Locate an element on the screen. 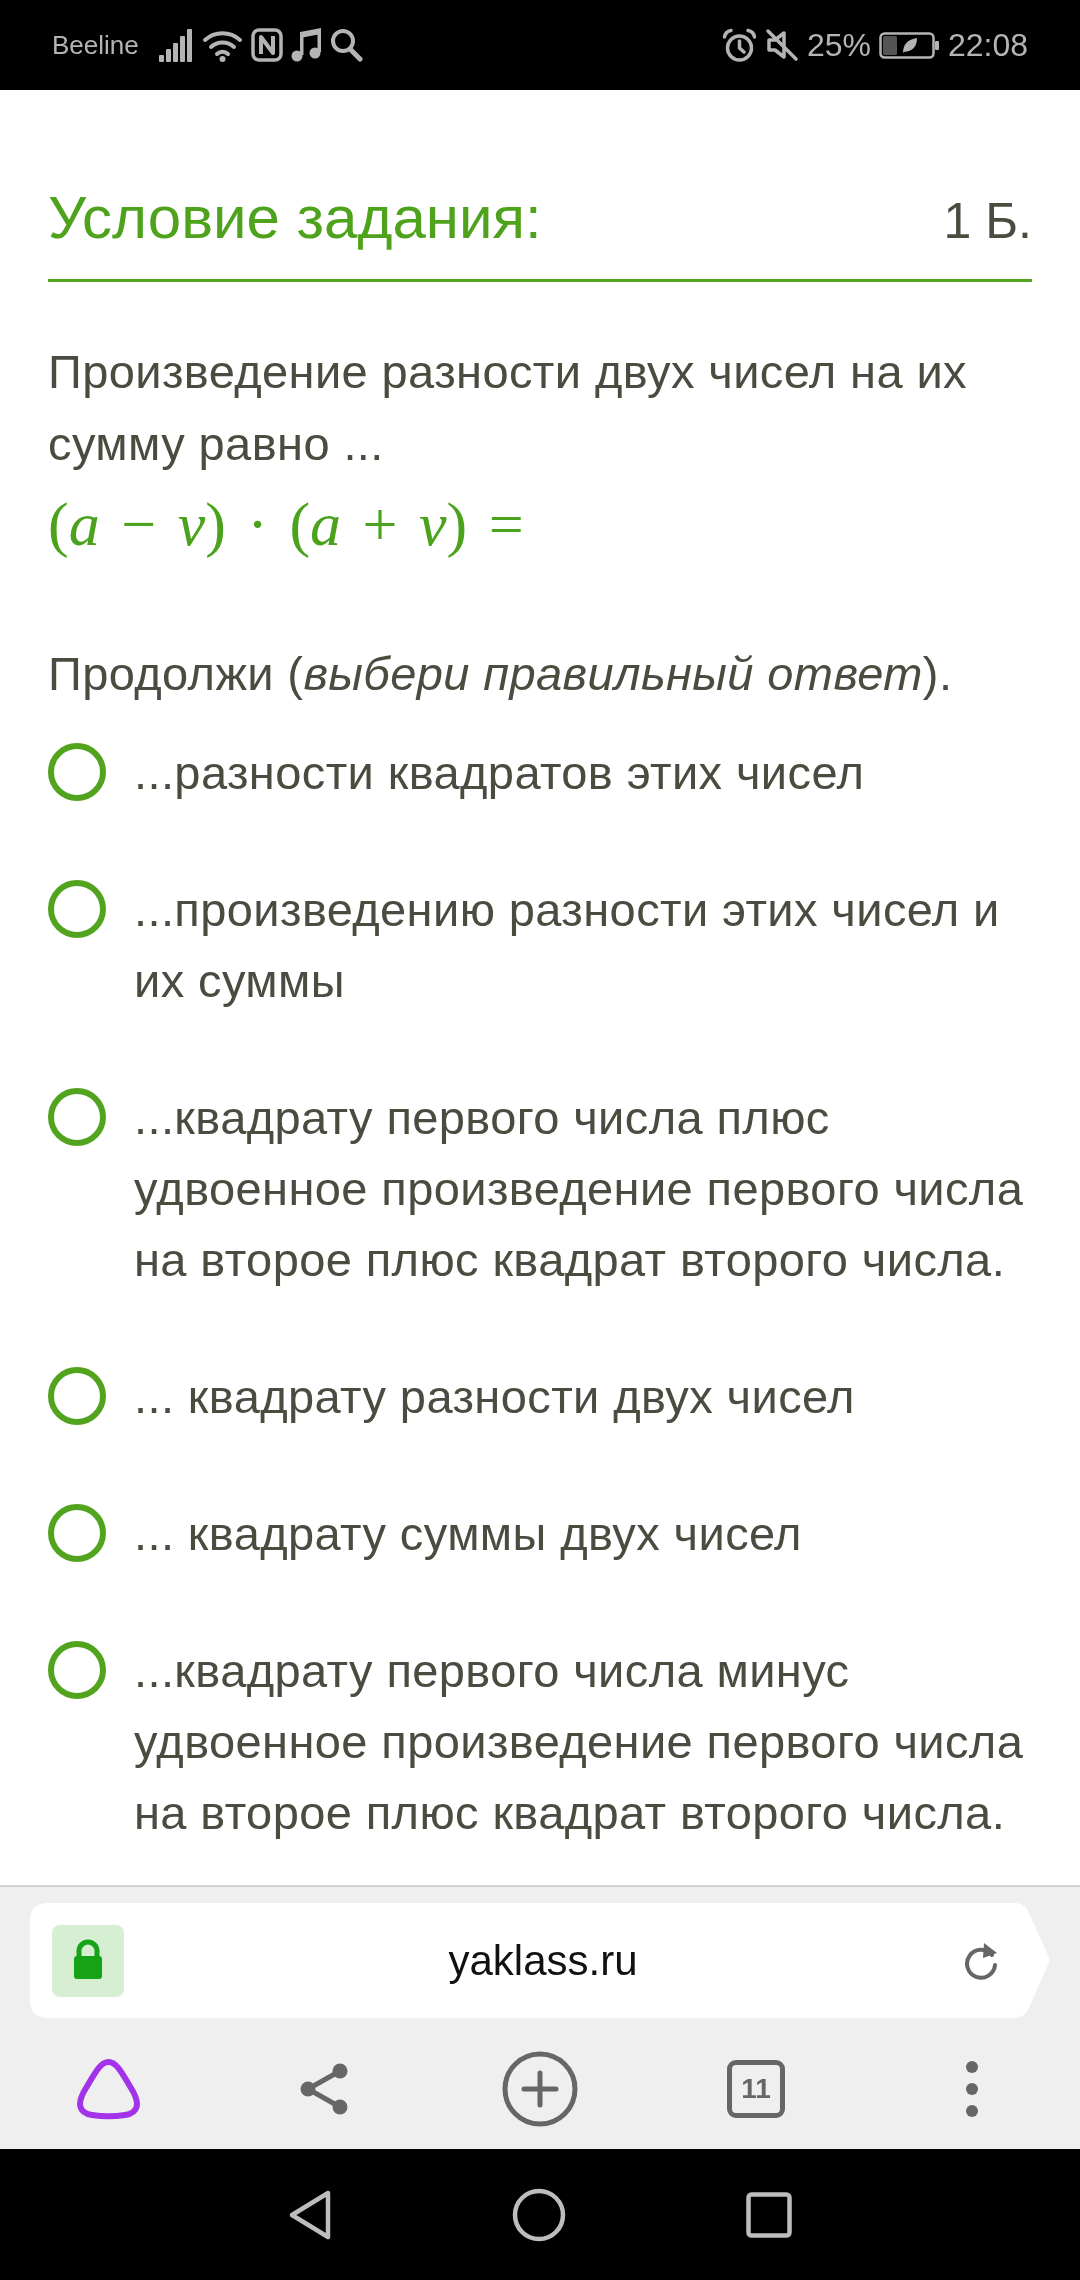  plus-circle-icon is located at coordinates (540, 2088).